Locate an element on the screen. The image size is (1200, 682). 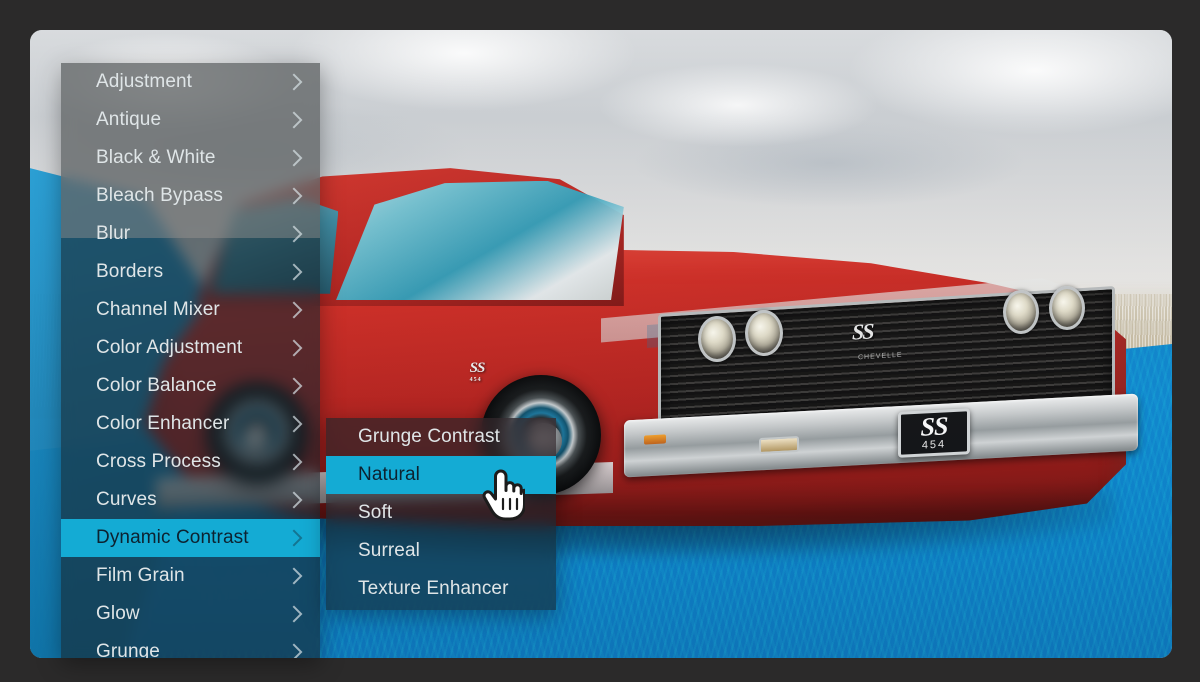
menu-item-film-grain: Film Grain is located at coordinates (190, 576).